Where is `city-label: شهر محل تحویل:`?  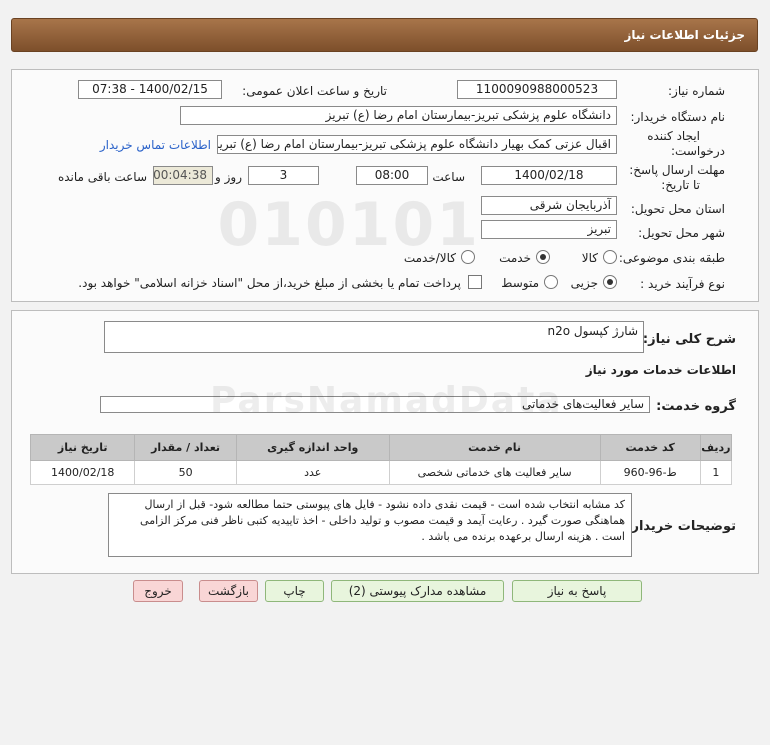 city-label: شهر محل تحویل: is located at coordinates (681, 233).